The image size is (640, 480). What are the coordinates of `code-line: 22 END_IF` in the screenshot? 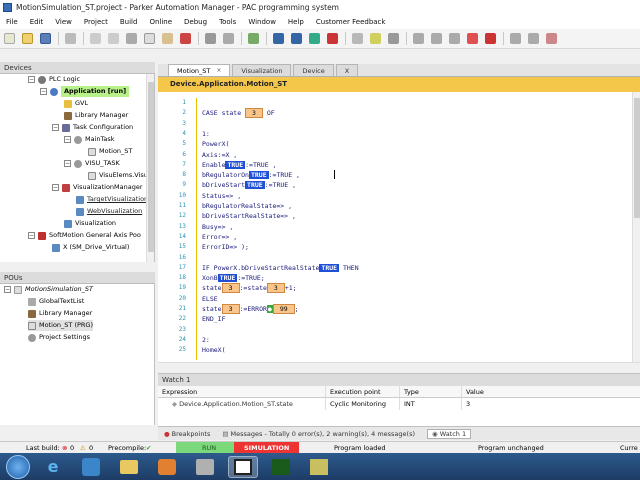 It's located at (393, 319).